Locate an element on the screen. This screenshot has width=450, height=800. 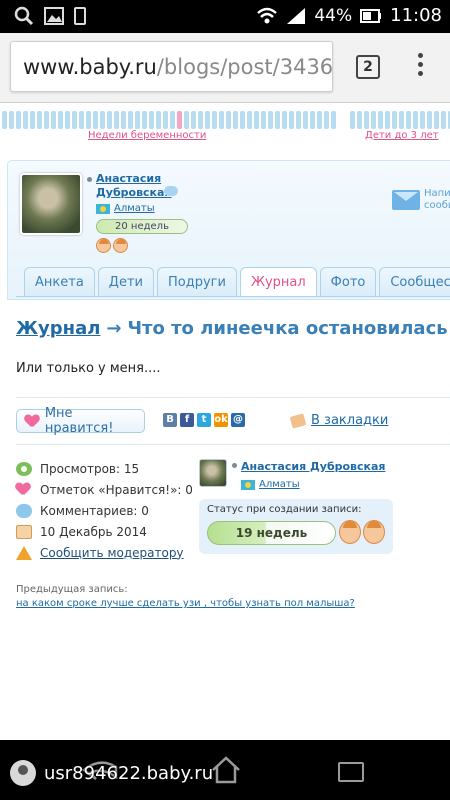
signal-icon is located at coordinates (296, 15).